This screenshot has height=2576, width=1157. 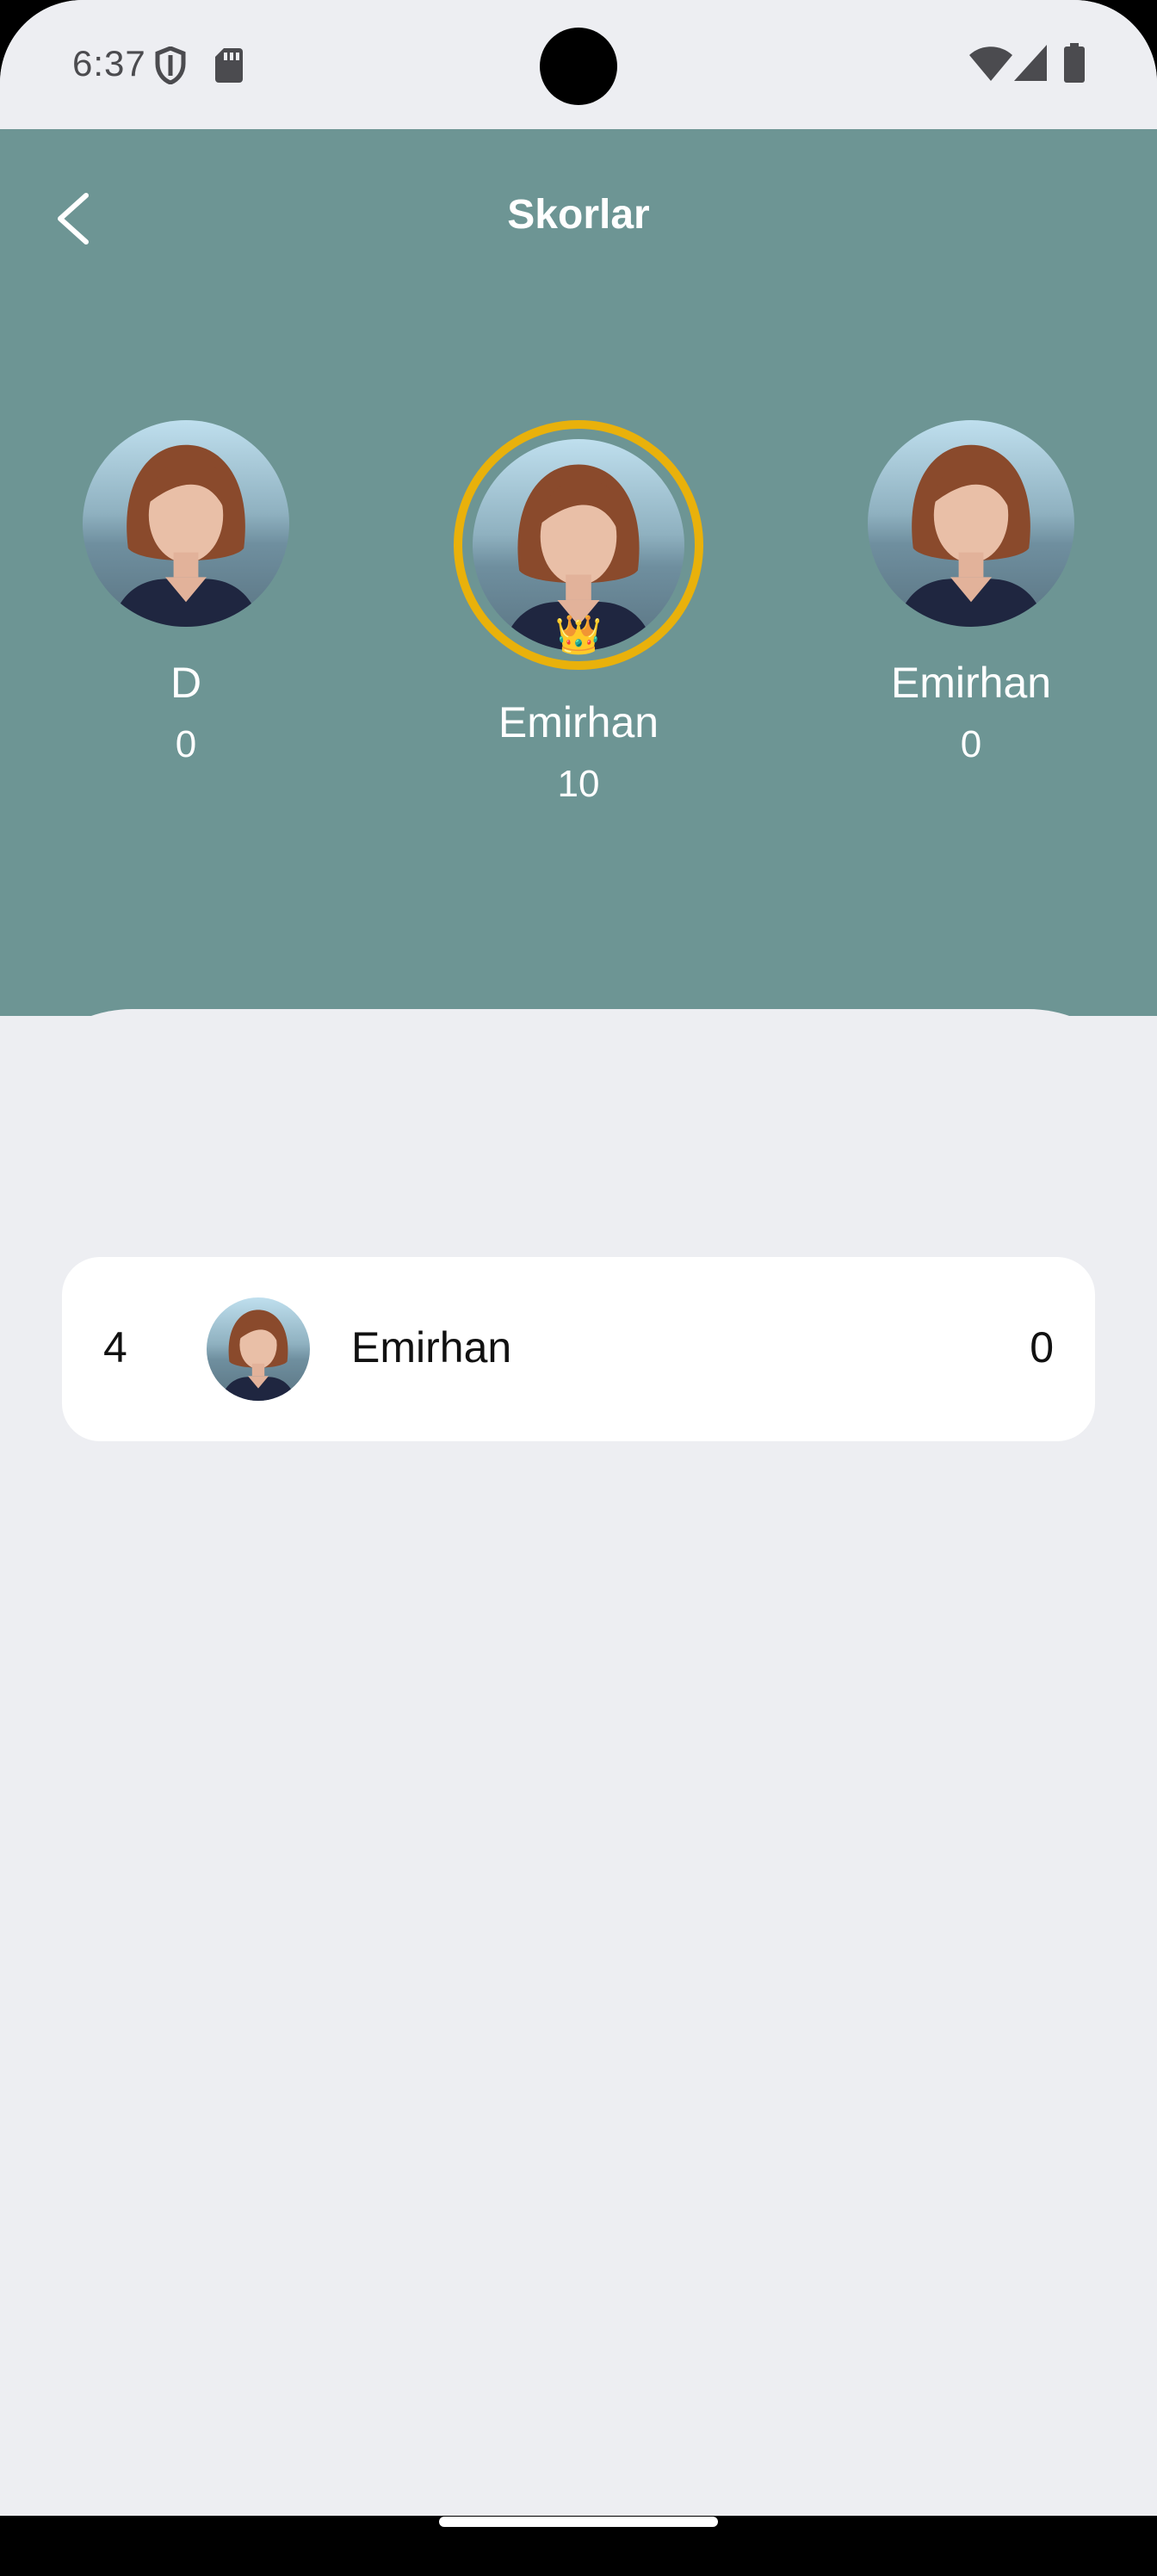 I want to click on crown-icon: 👑, so click(x=579, y=635).